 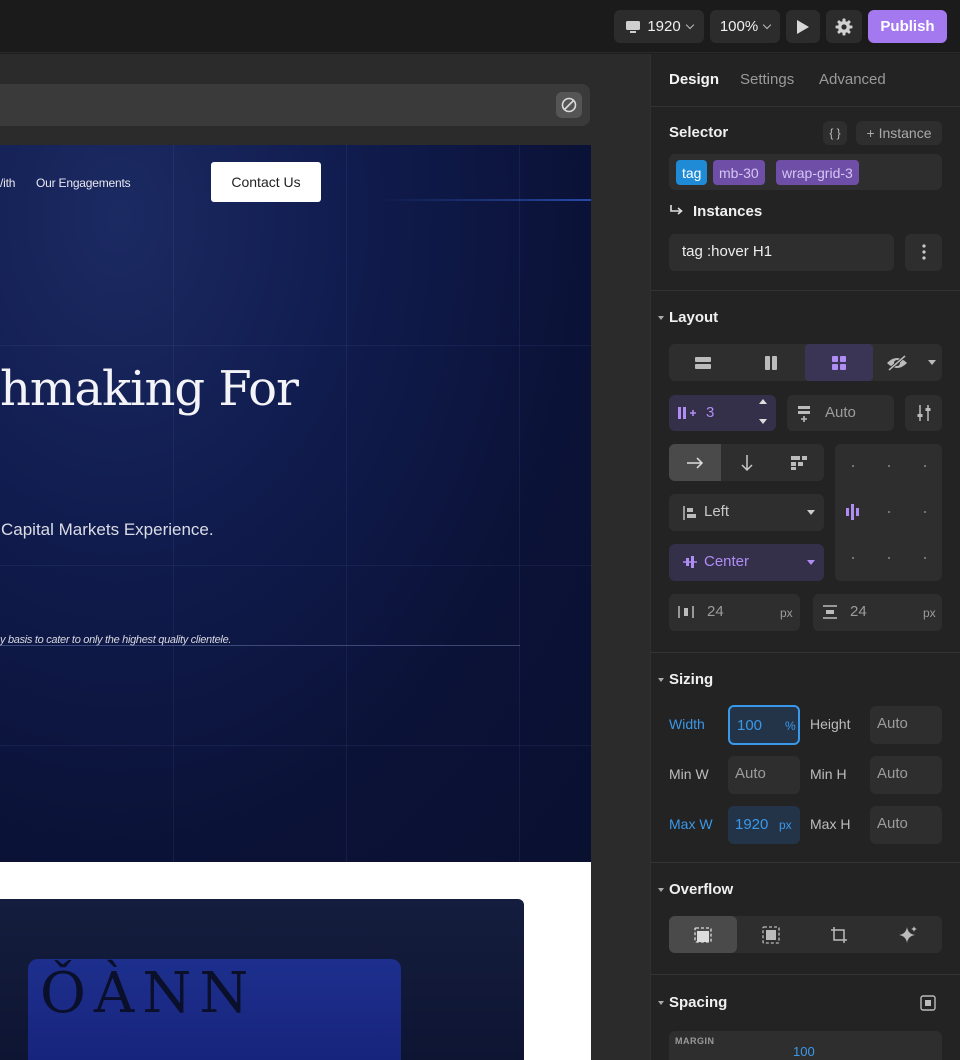 What do you see at coordinates (664, 26) in the screenshot?
I see `device-width-value: 1920` at bounding box center [664, 26].